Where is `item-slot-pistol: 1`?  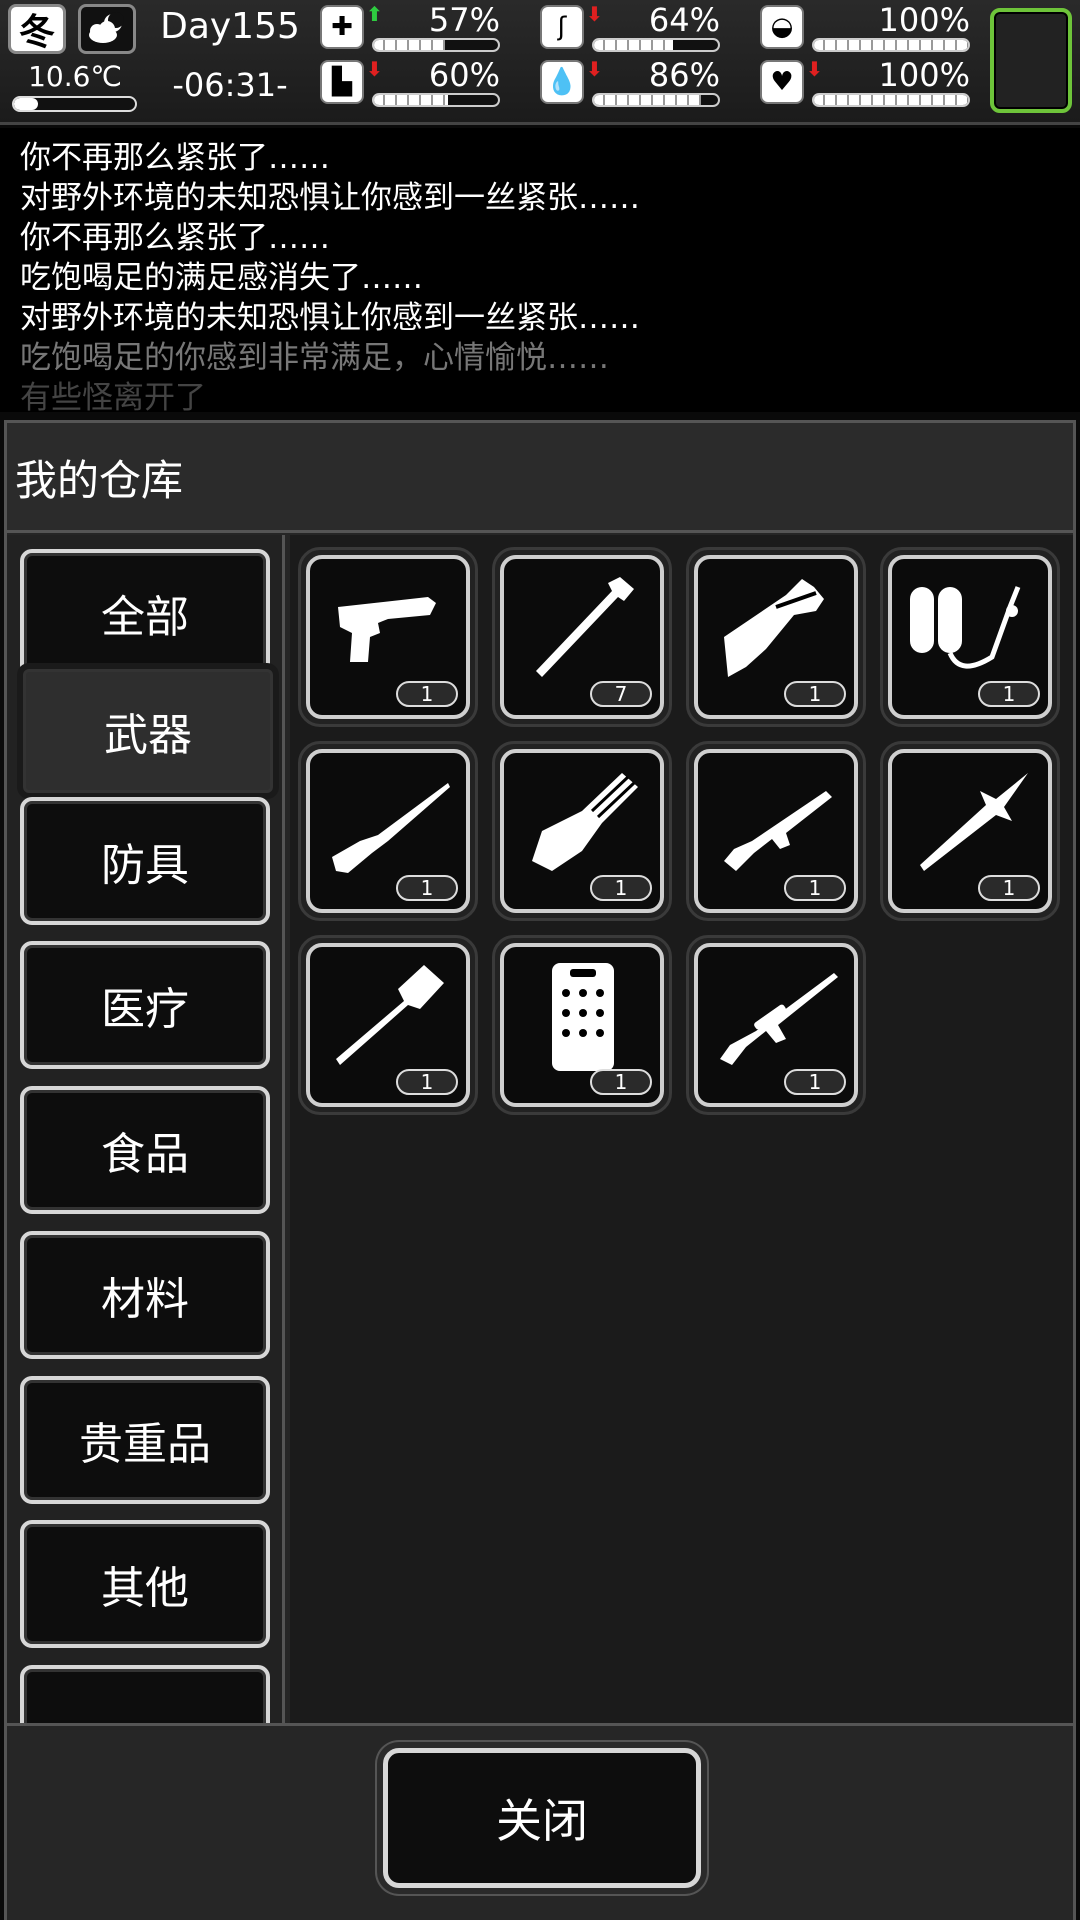 item-slot-pistol: 1 is located at coordinates (388, 637).